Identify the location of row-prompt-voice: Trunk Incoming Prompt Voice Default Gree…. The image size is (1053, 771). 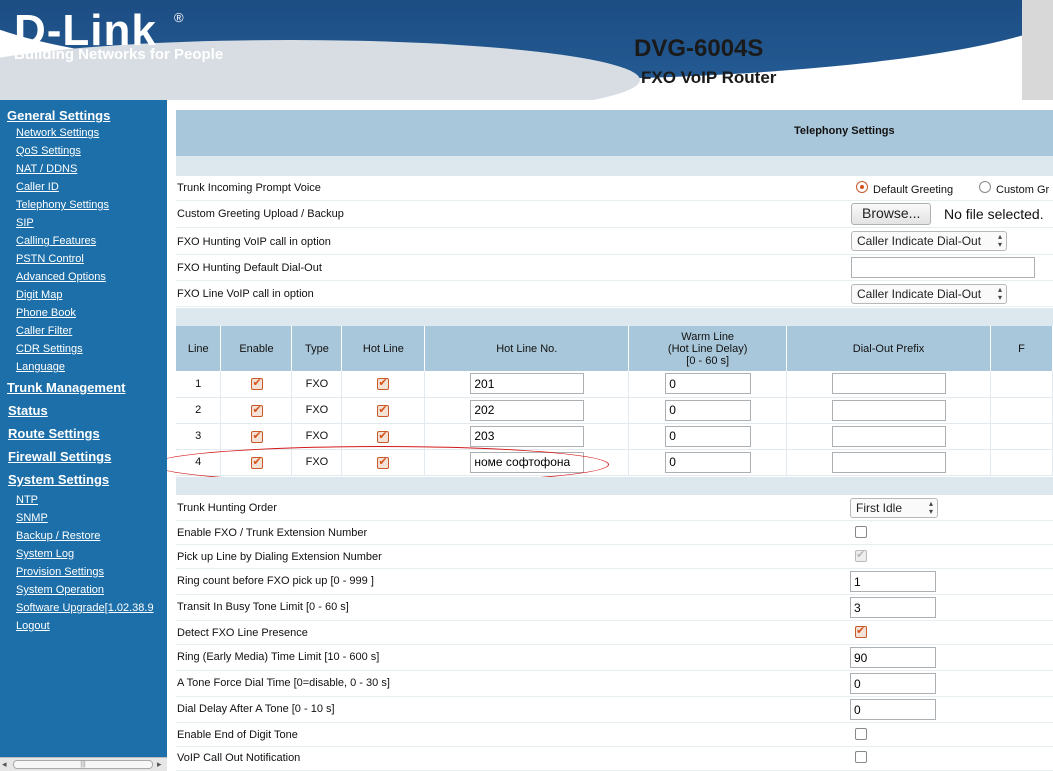
(614, 189).